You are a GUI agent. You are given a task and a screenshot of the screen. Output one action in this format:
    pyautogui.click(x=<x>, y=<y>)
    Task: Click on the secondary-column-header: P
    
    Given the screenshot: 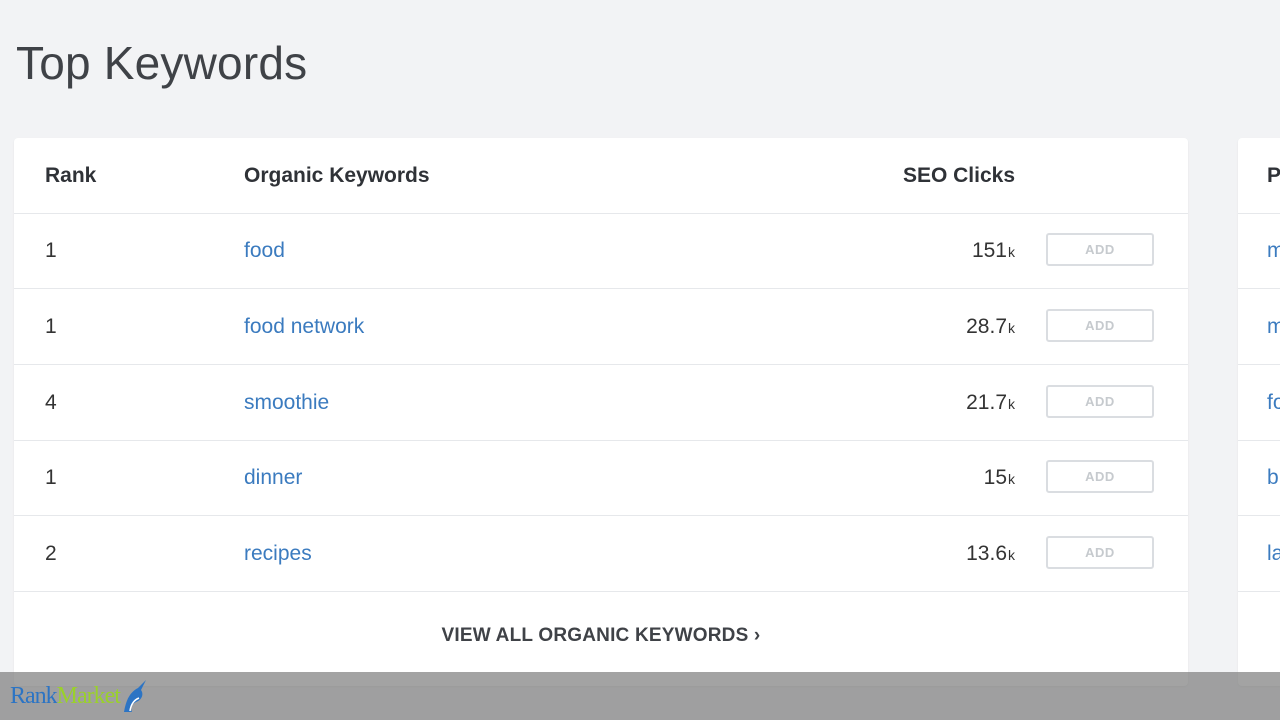 What is the action you would take?
    pyautogui.click(x=1273, y=175)
    